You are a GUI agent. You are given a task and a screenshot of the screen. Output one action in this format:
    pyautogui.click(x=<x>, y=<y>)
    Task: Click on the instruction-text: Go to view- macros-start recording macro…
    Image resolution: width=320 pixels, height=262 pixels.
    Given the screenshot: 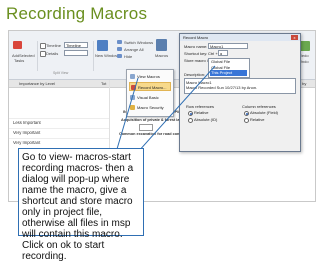 What is the action you would take?
    pyautogui.click(x=78, y=207)
    